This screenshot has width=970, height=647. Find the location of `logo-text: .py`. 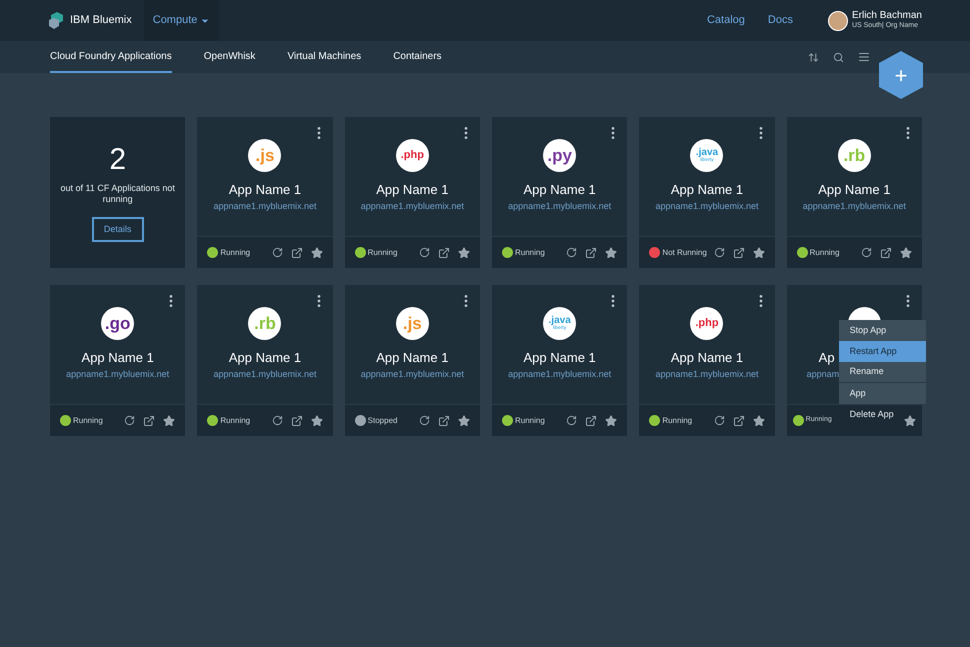

logo-text: .py is located at coordinates (559, 155).